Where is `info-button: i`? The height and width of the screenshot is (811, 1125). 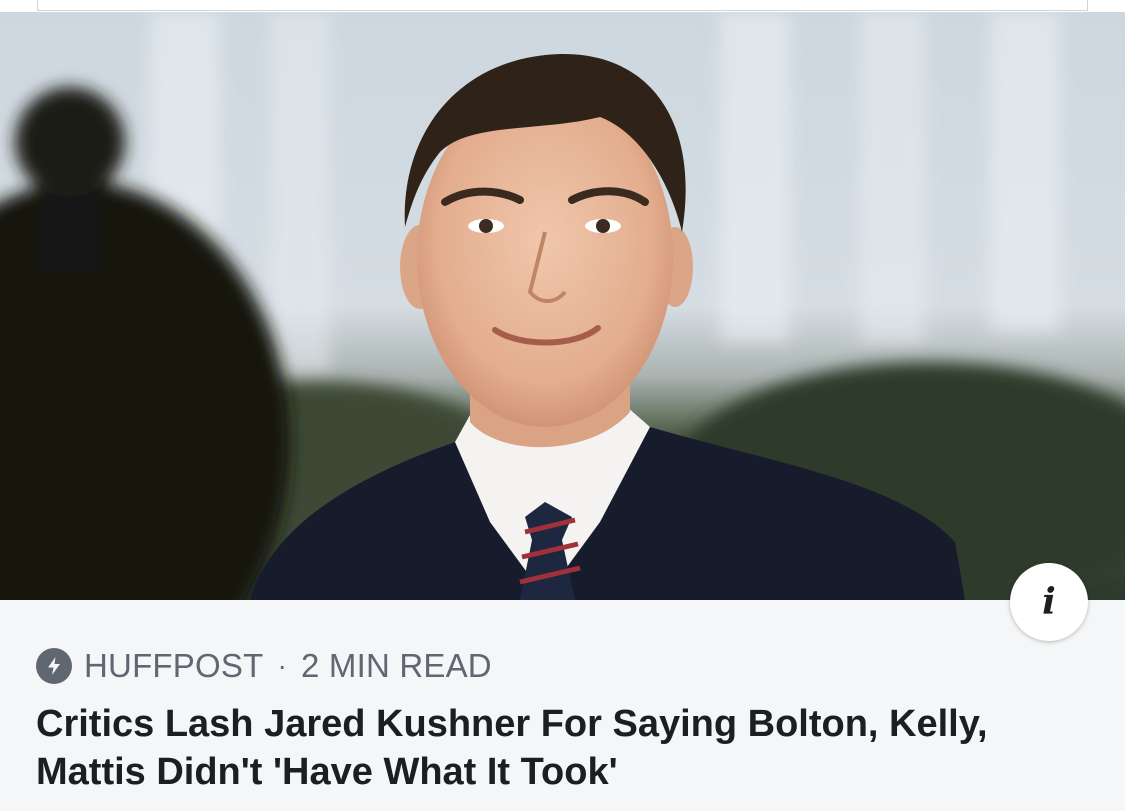 info-button: i is located at coordinates (1049, 602).